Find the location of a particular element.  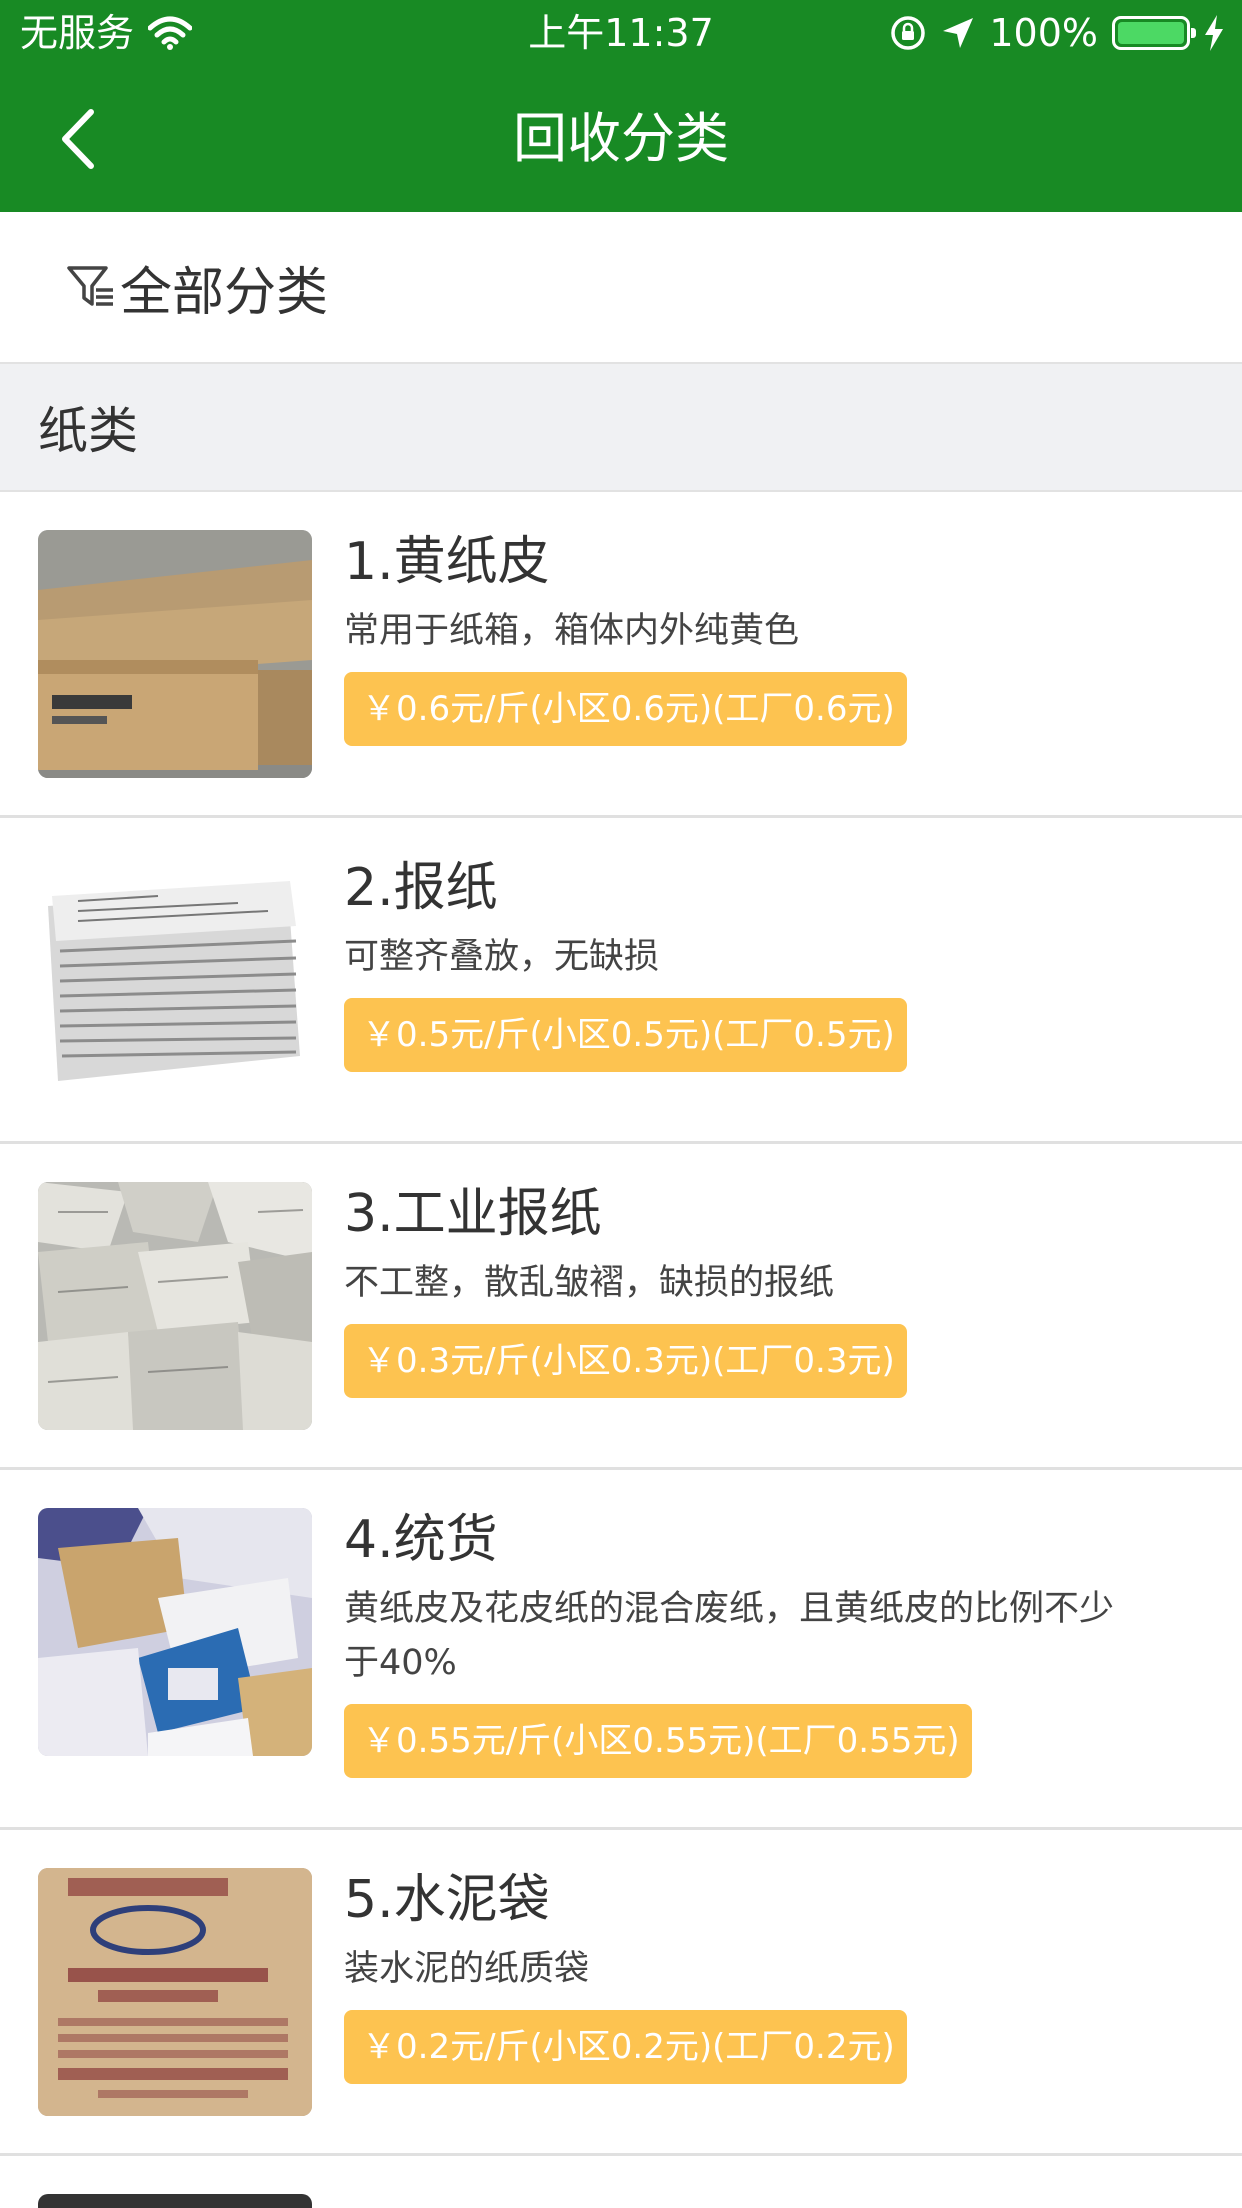

item-title: 1.黄纸皮 is located at coordinates (447, 562).